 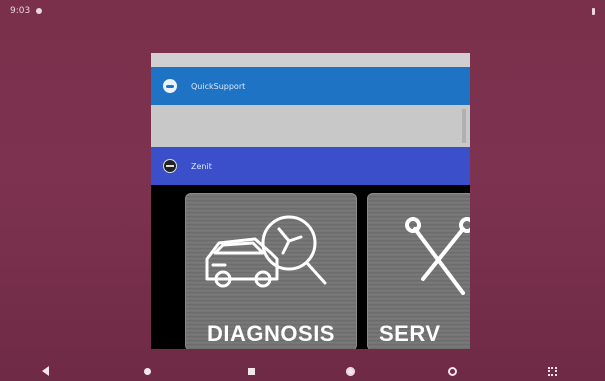 I want to click on card-scrollbar, so click(x=464, y=126).